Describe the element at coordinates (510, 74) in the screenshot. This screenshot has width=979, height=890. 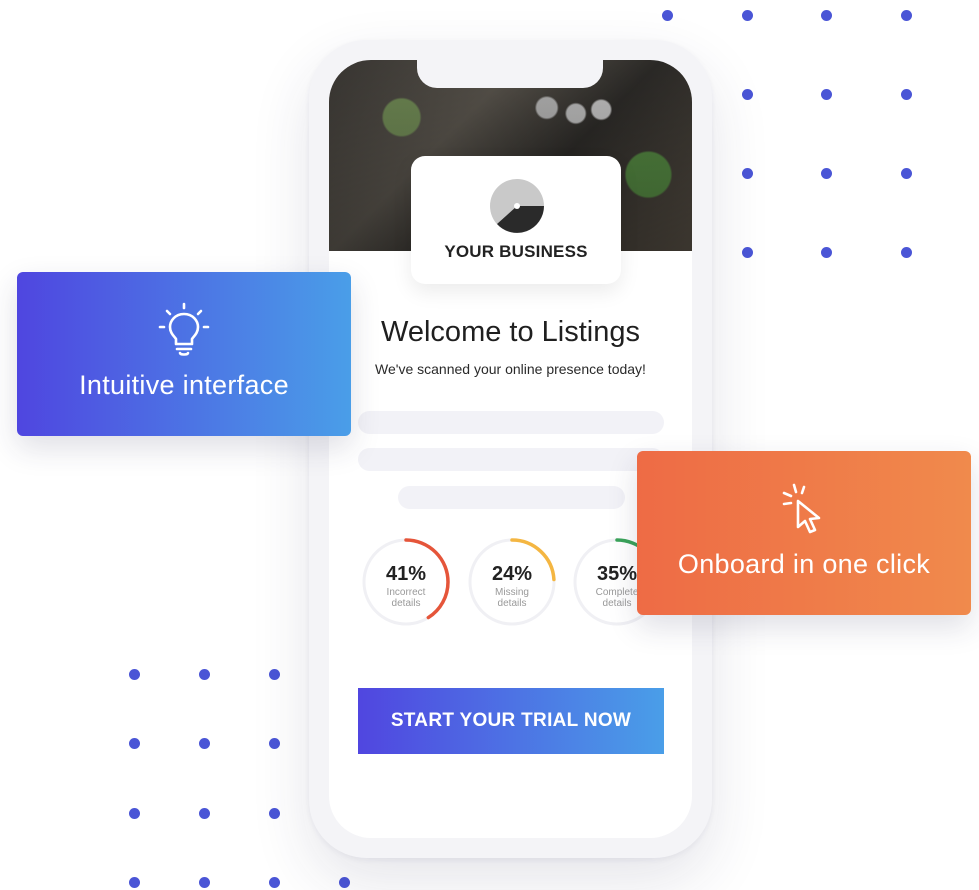
I see `phone-notch` at that location.